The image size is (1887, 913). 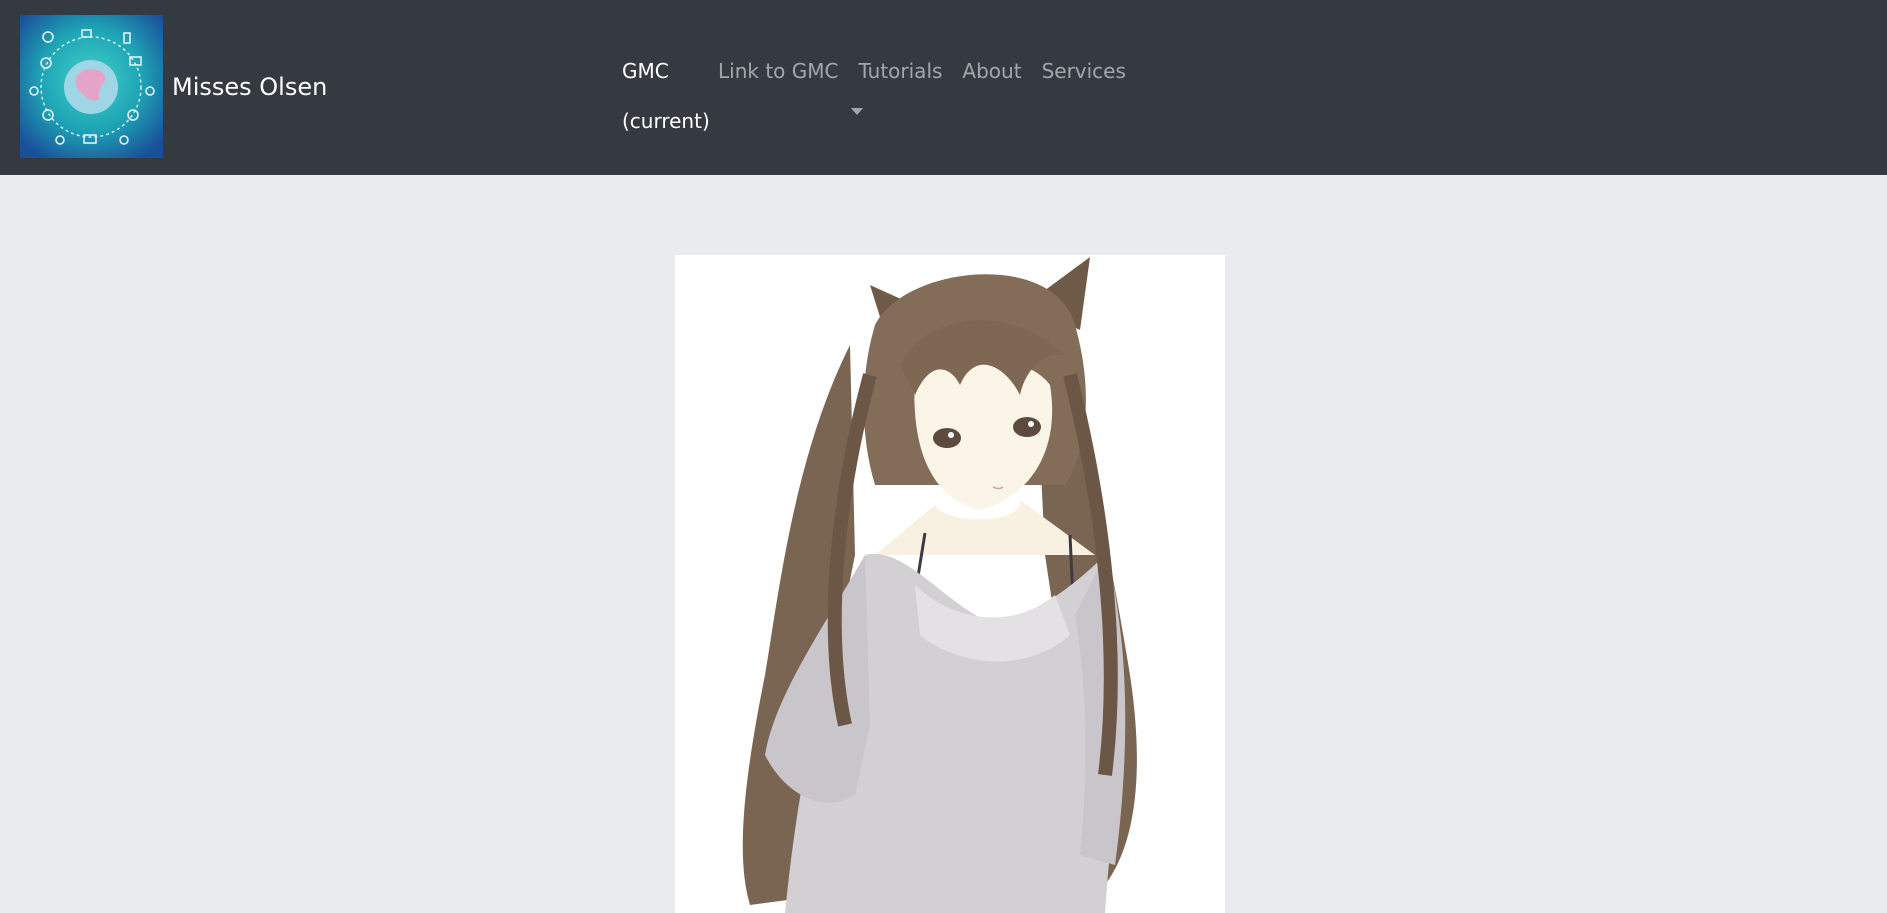 I want to click on nav-link-gmc-label: GMC, so click(x=645, y=71).